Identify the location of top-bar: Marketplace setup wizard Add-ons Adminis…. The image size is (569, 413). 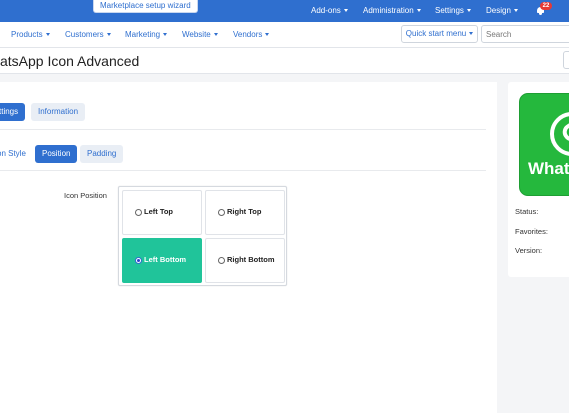
(284, 11).